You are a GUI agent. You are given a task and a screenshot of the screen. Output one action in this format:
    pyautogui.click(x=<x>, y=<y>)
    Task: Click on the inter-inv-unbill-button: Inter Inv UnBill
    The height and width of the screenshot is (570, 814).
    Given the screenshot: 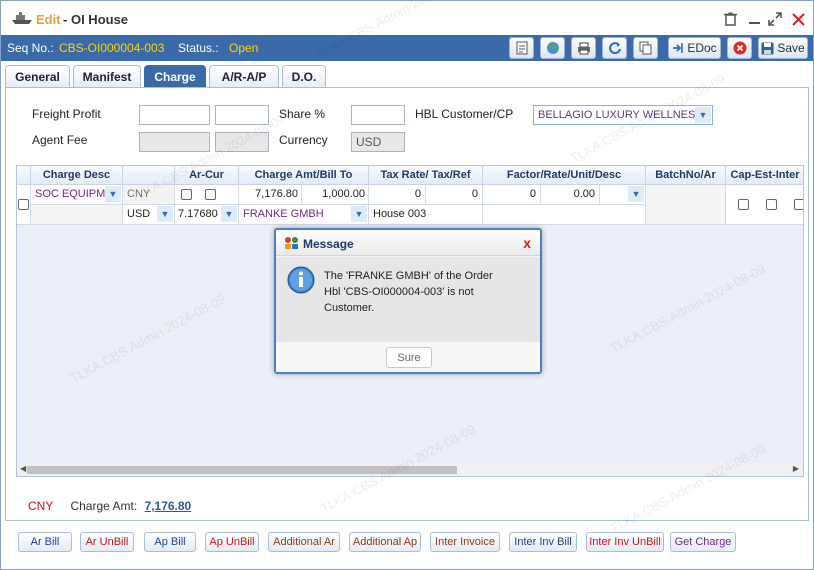 What is the action you would take?
    pyautogui.click(x=625, y=542)
    